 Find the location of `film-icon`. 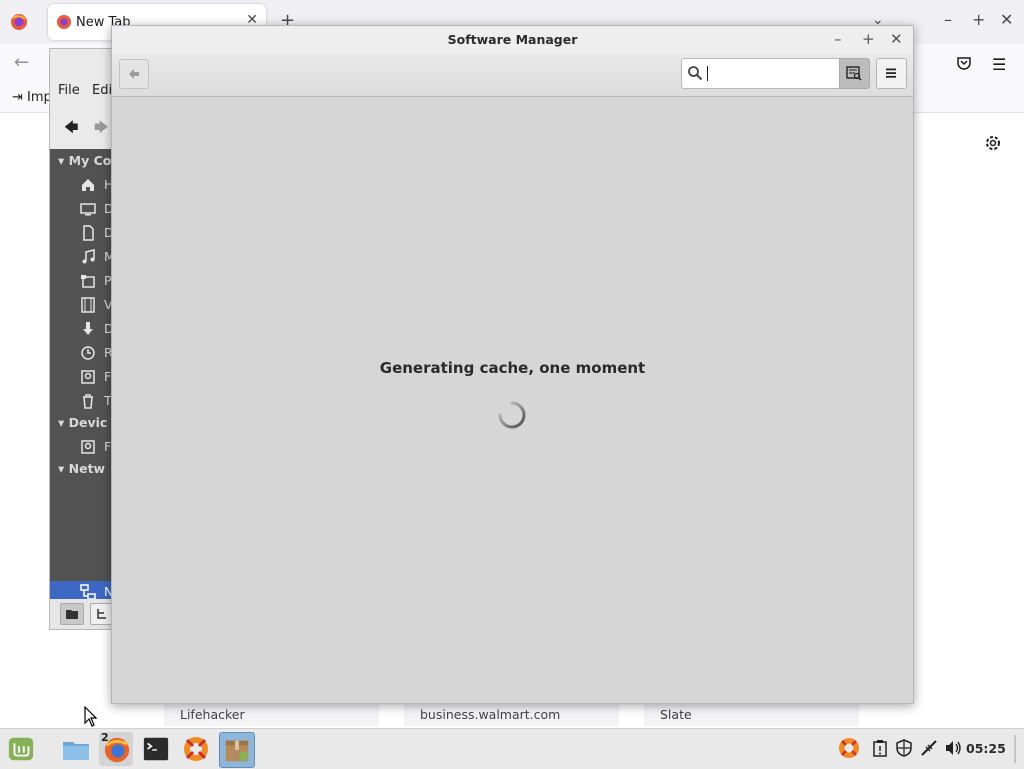

film-icon is located at coordinates (88, 305).